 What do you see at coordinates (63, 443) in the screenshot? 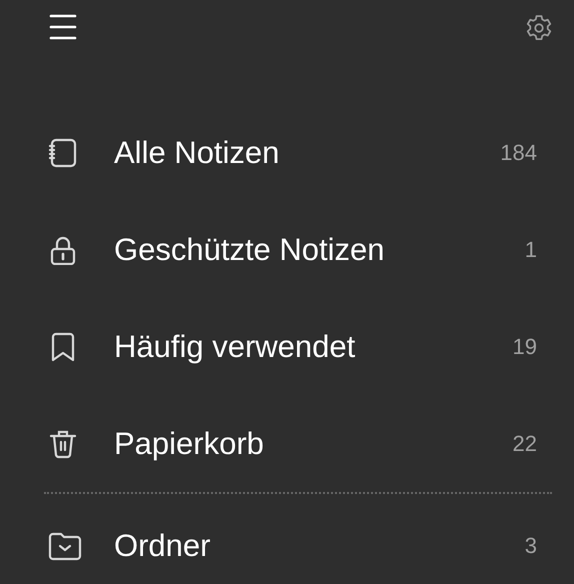
I see `trash-icon` at bounding box center [63, 443].